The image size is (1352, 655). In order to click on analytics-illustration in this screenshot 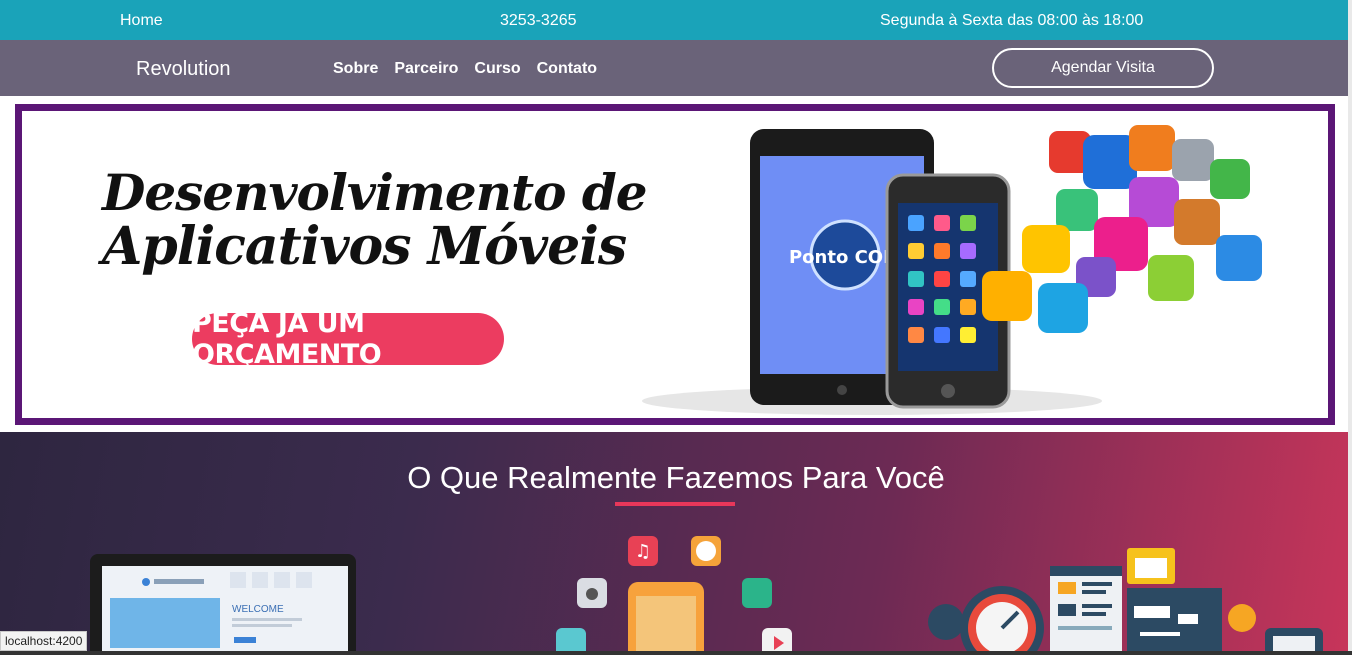, I will do `click(1125, 601)`.